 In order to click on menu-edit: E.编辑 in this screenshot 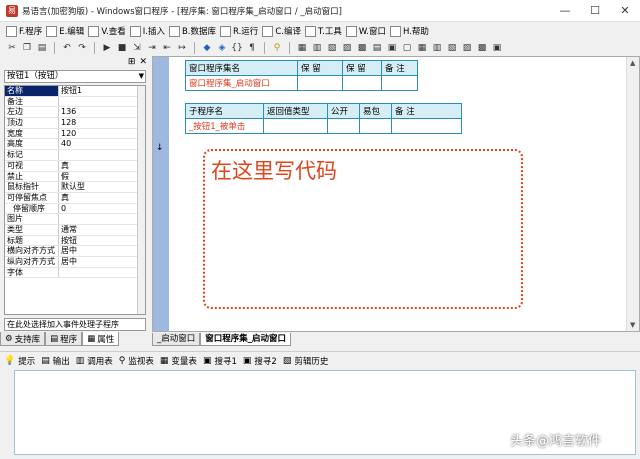, I will do `click(65, 31)`.